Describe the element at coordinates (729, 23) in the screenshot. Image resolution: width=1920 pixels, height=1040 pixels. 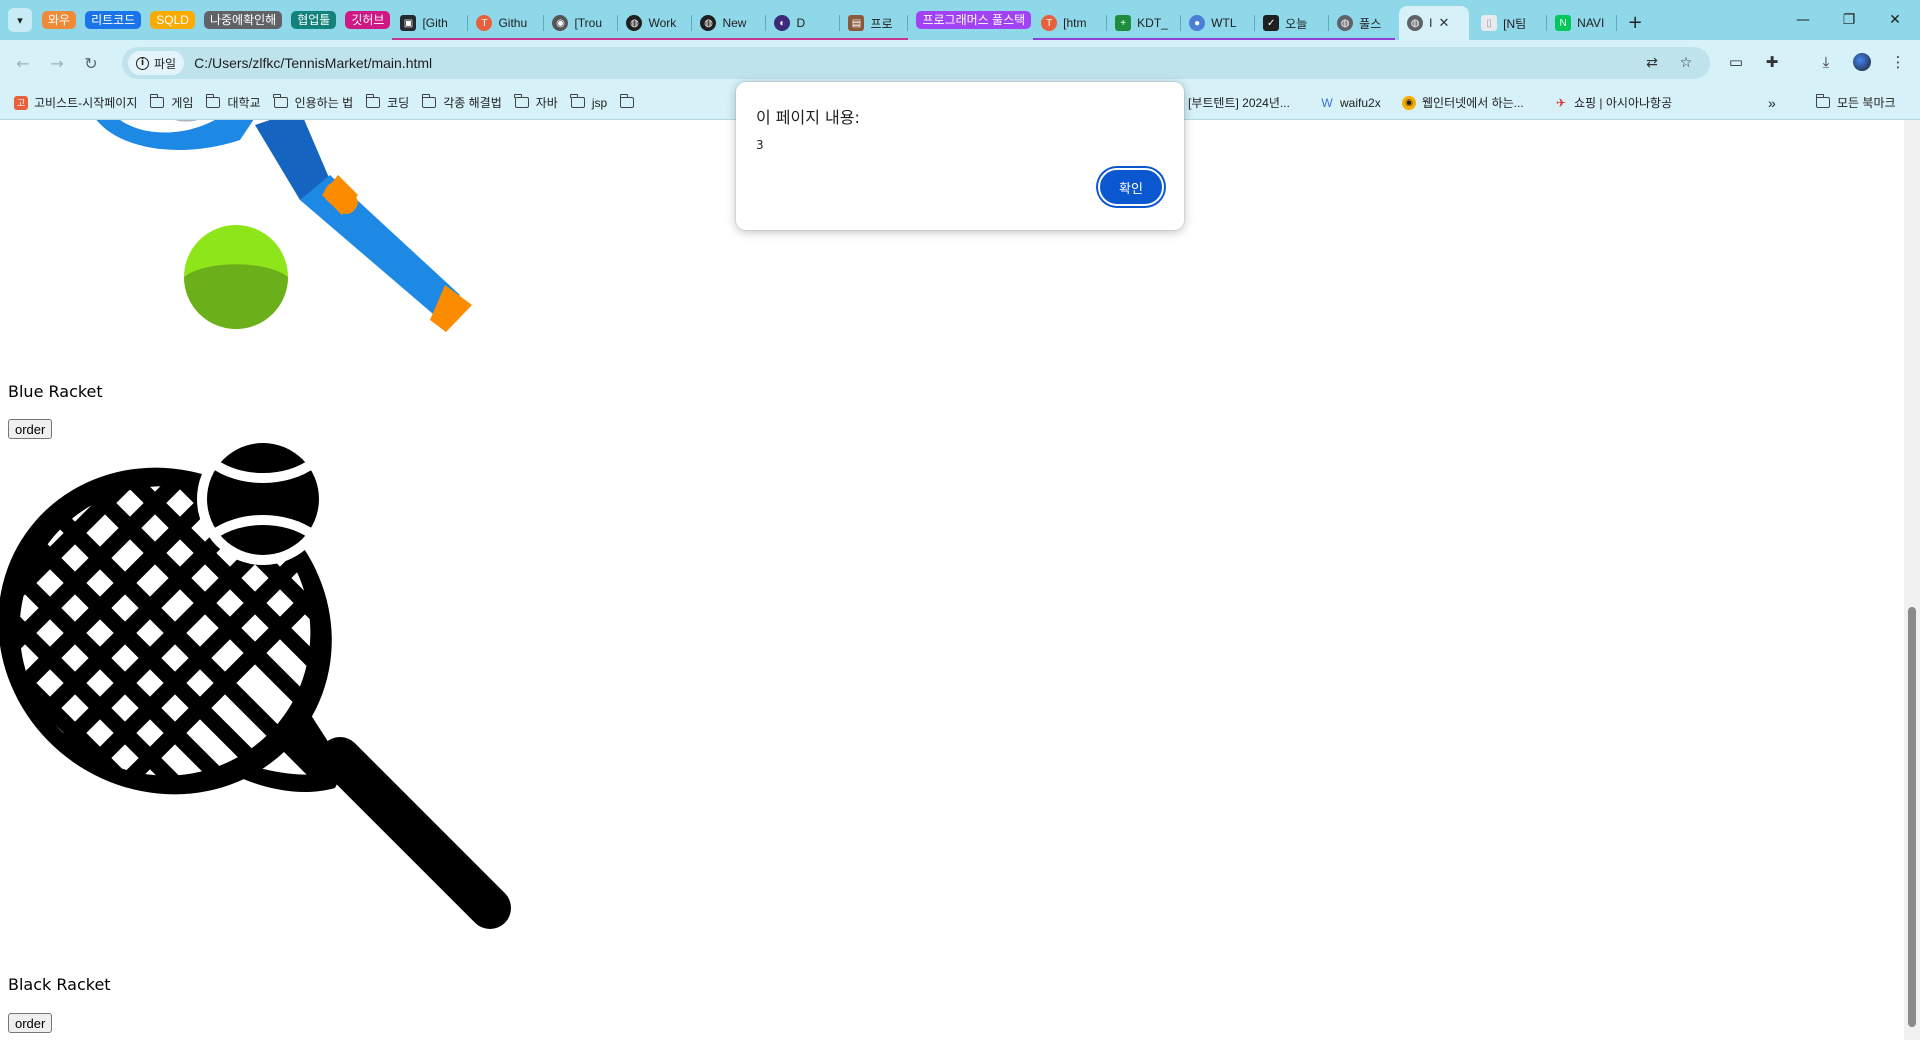
I see `tab-item: ◍ New` at that location.